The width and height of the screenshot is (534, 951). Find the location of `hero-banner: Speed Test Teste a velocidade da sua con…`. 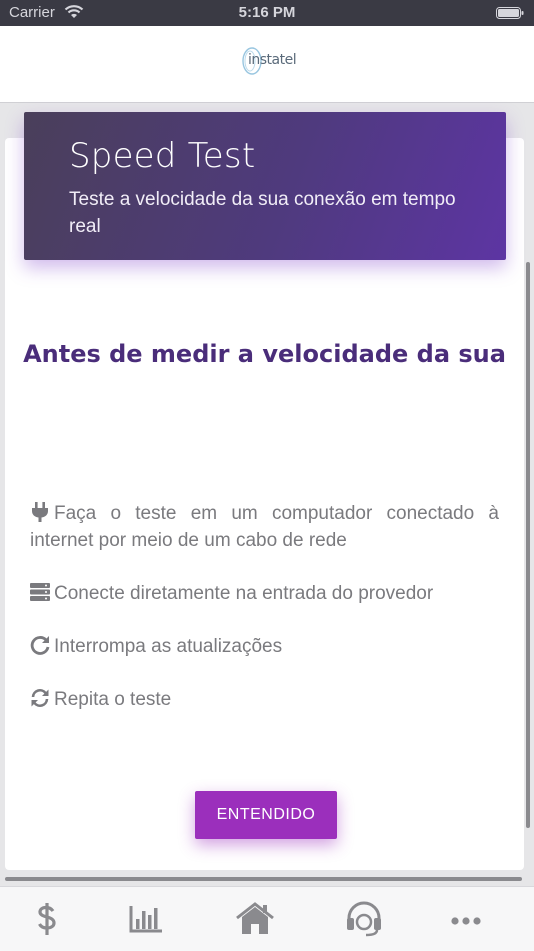

hero-banner: Speed Test Teste a velocidade da sua con… is located at coordinates (265, 186).